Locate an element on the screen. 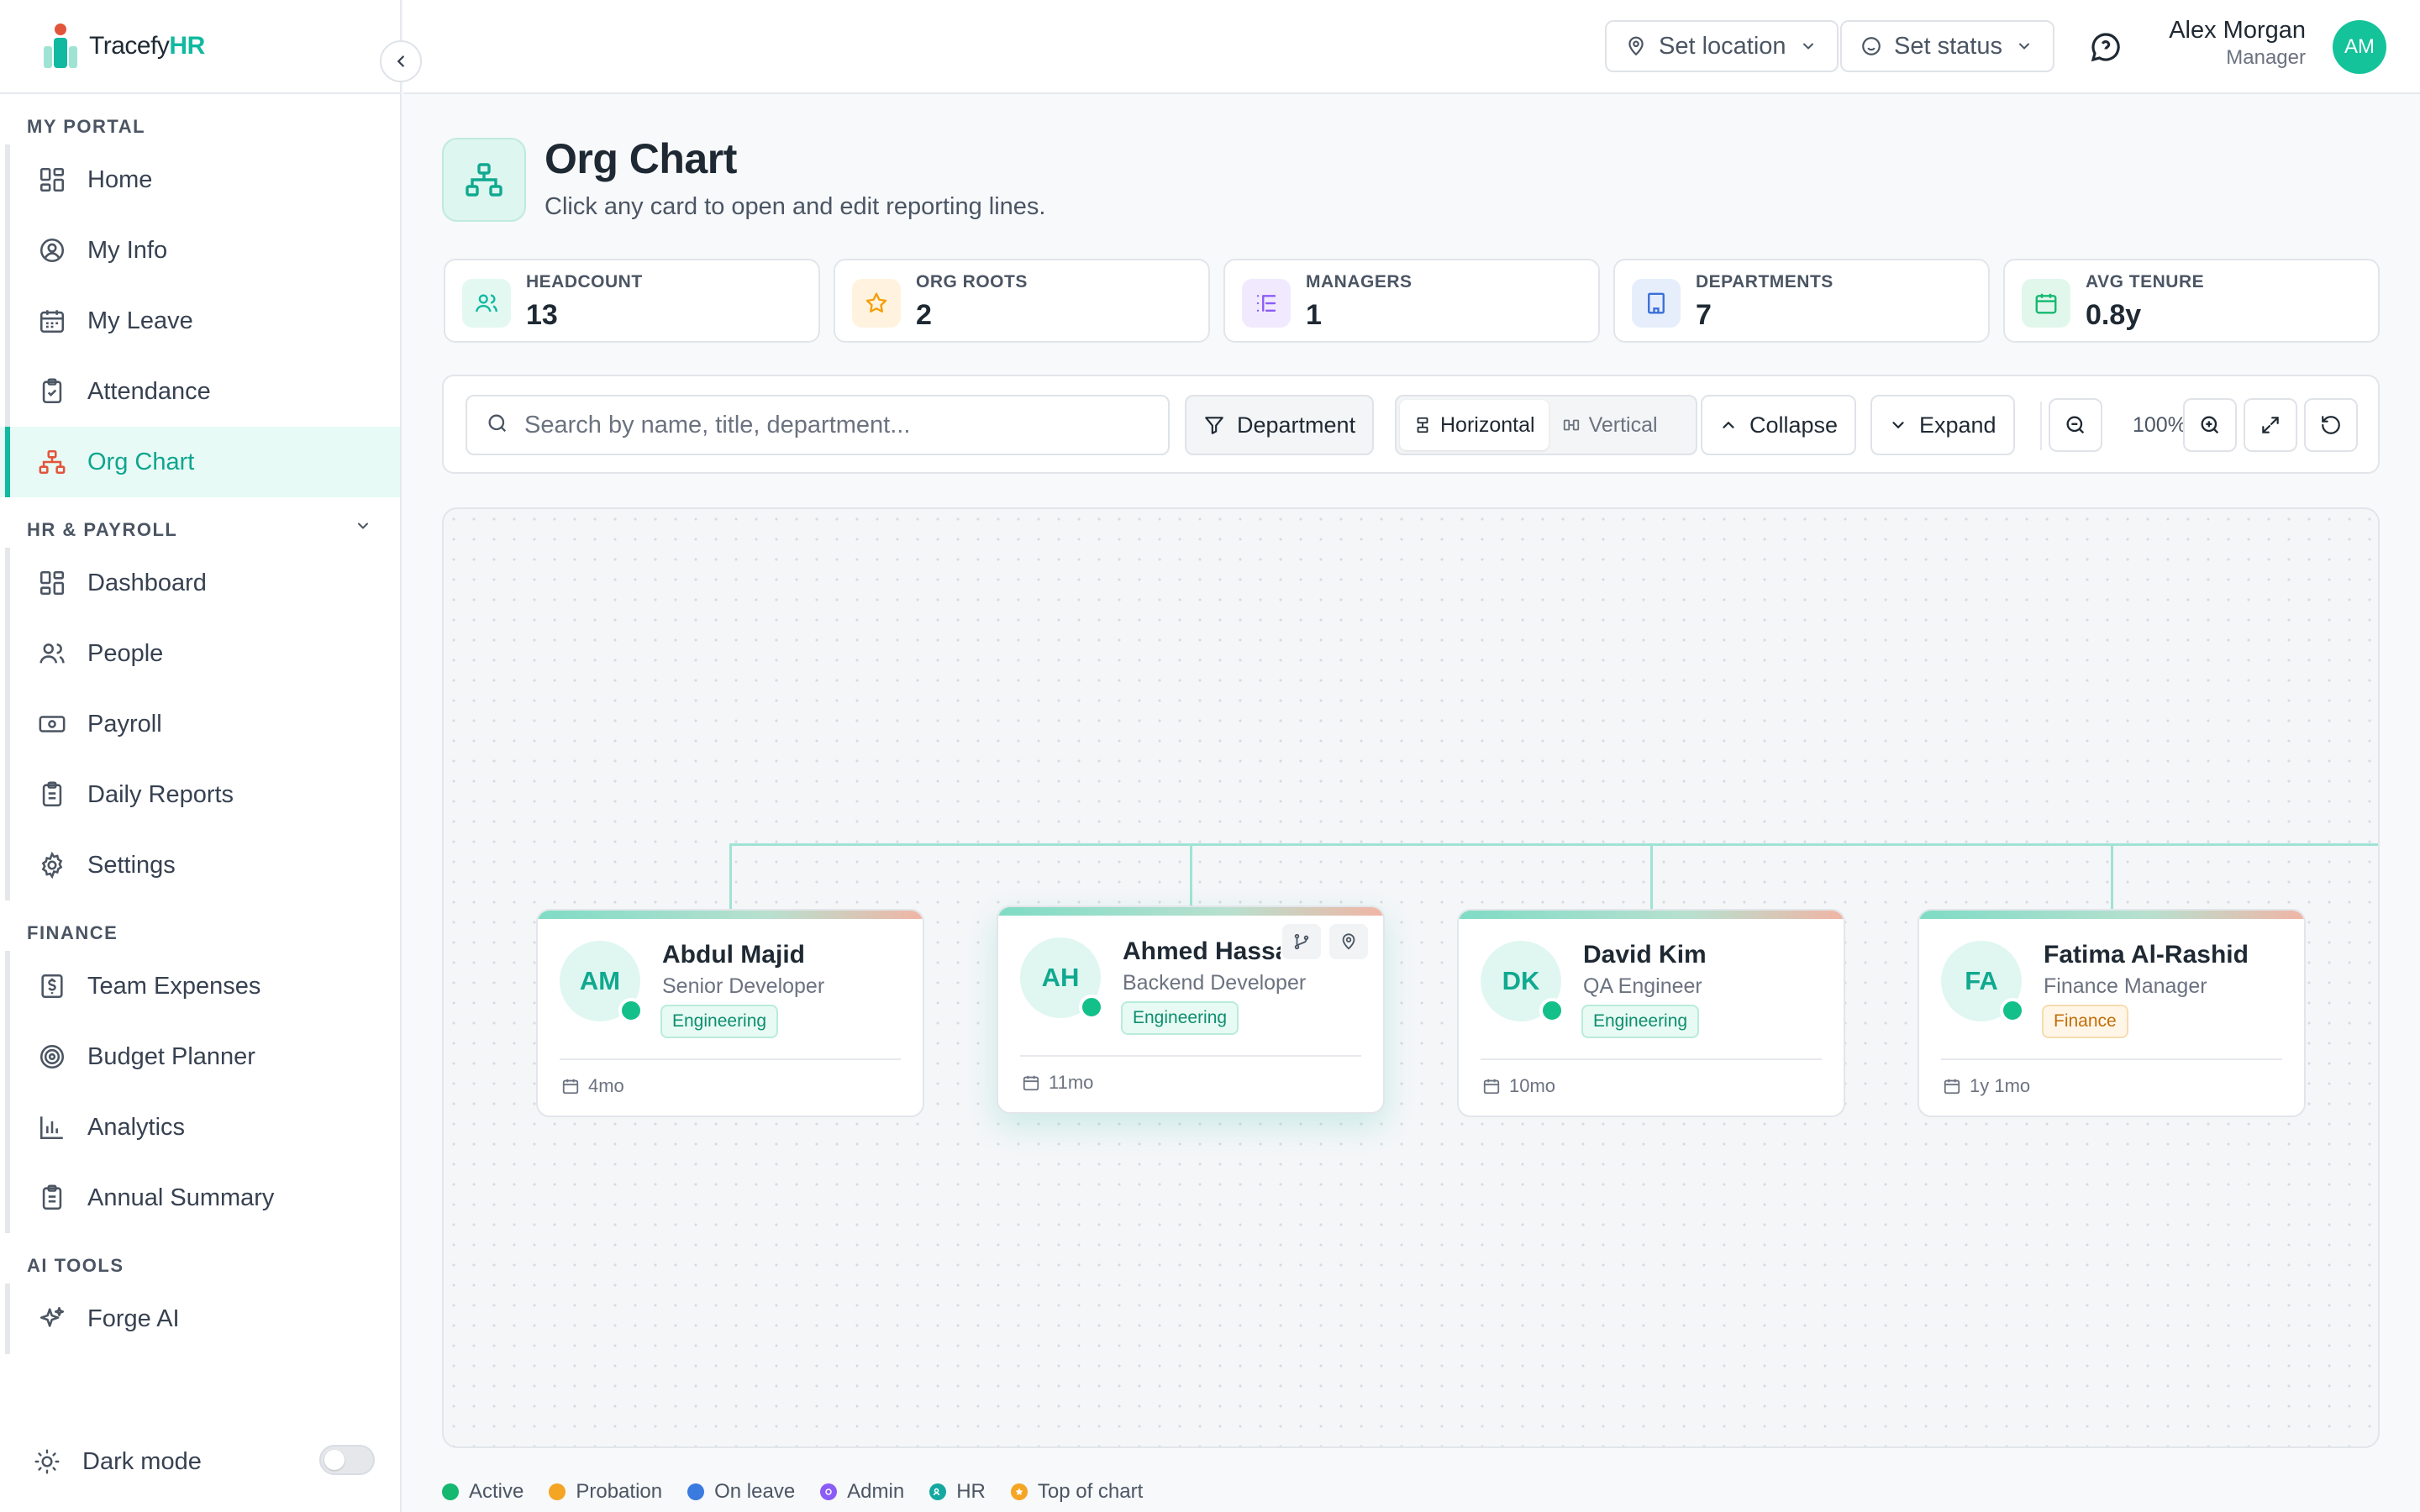  sidebar-item-my-info: My Info is located at coordinates (200, 250).